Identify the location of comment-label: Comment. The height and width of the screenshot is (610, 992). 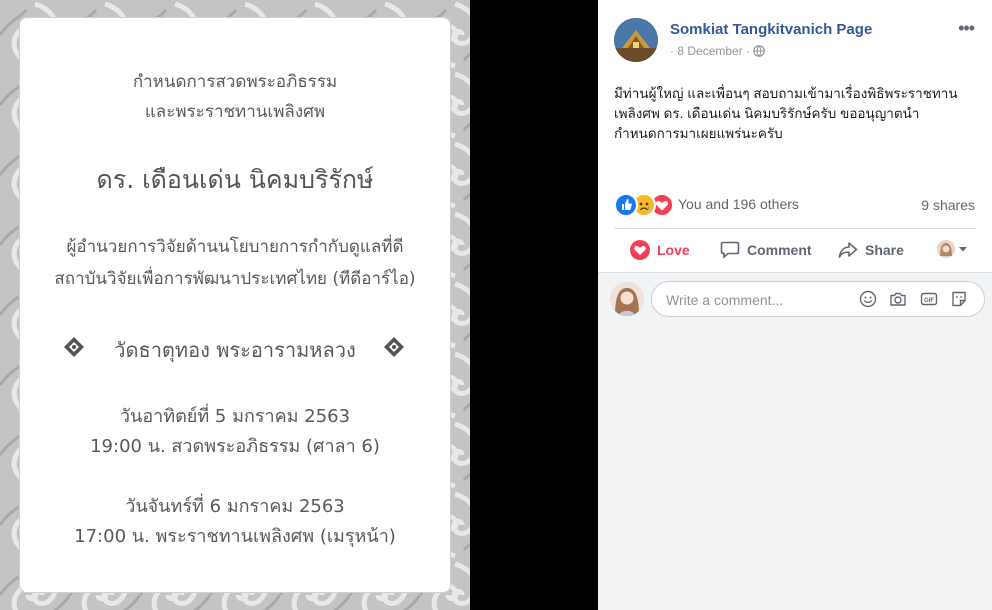
(779, 250).